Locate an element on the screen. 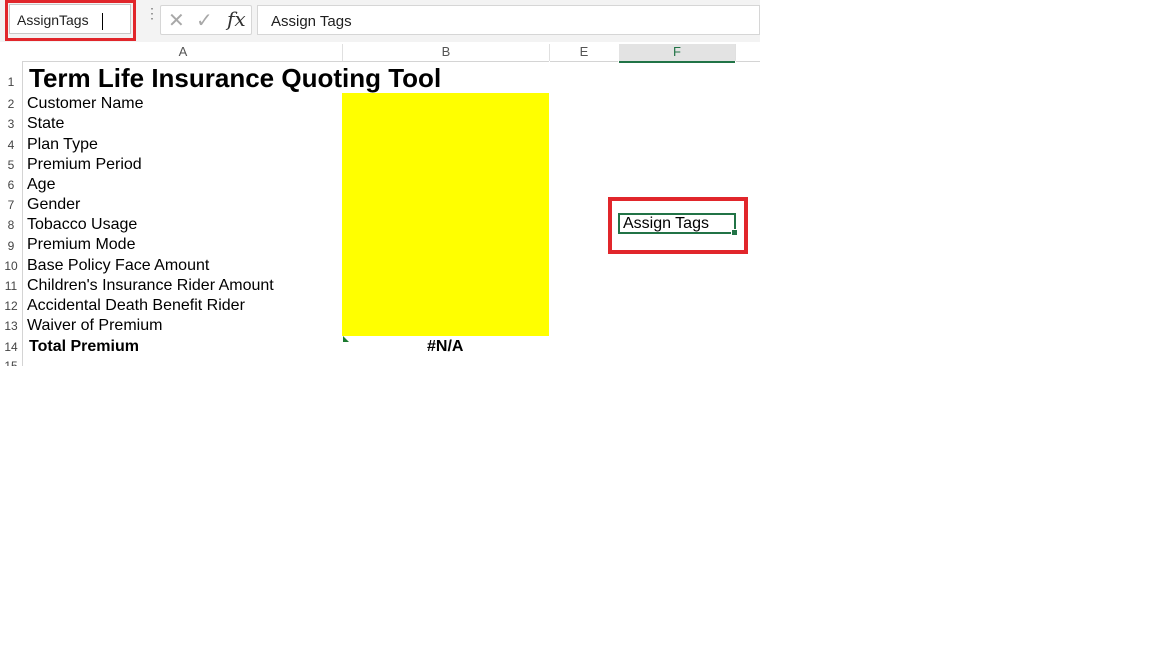 Image resolution: width=1152 pixels, height=648 pixels. column-label: E is located at coordinates (584, 51).